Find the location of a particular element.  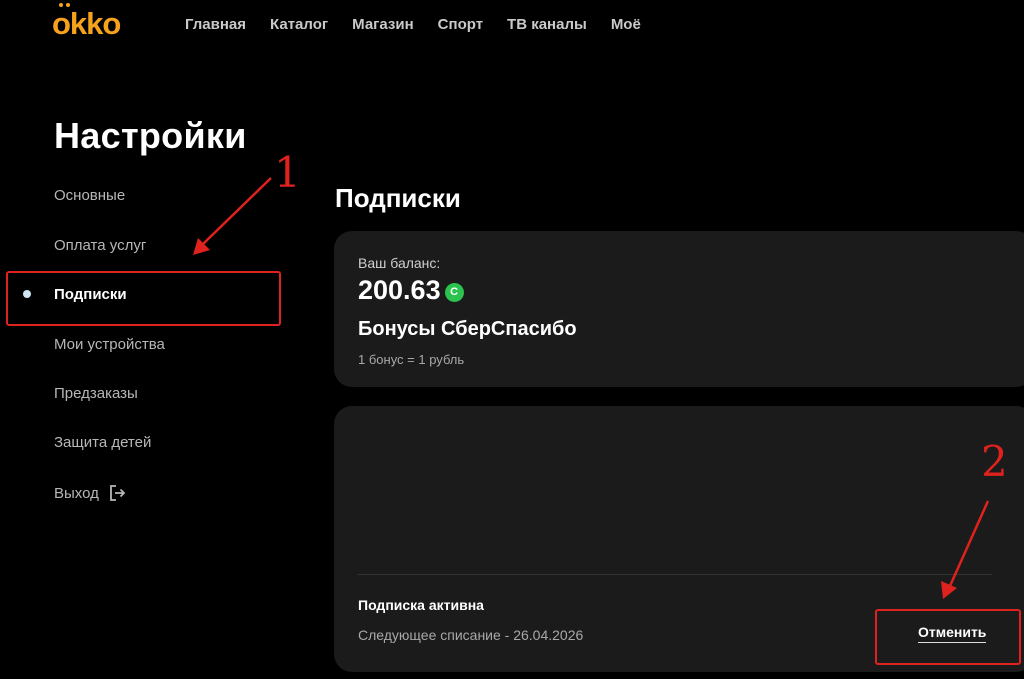

divider is located at coordinates (675, 574).